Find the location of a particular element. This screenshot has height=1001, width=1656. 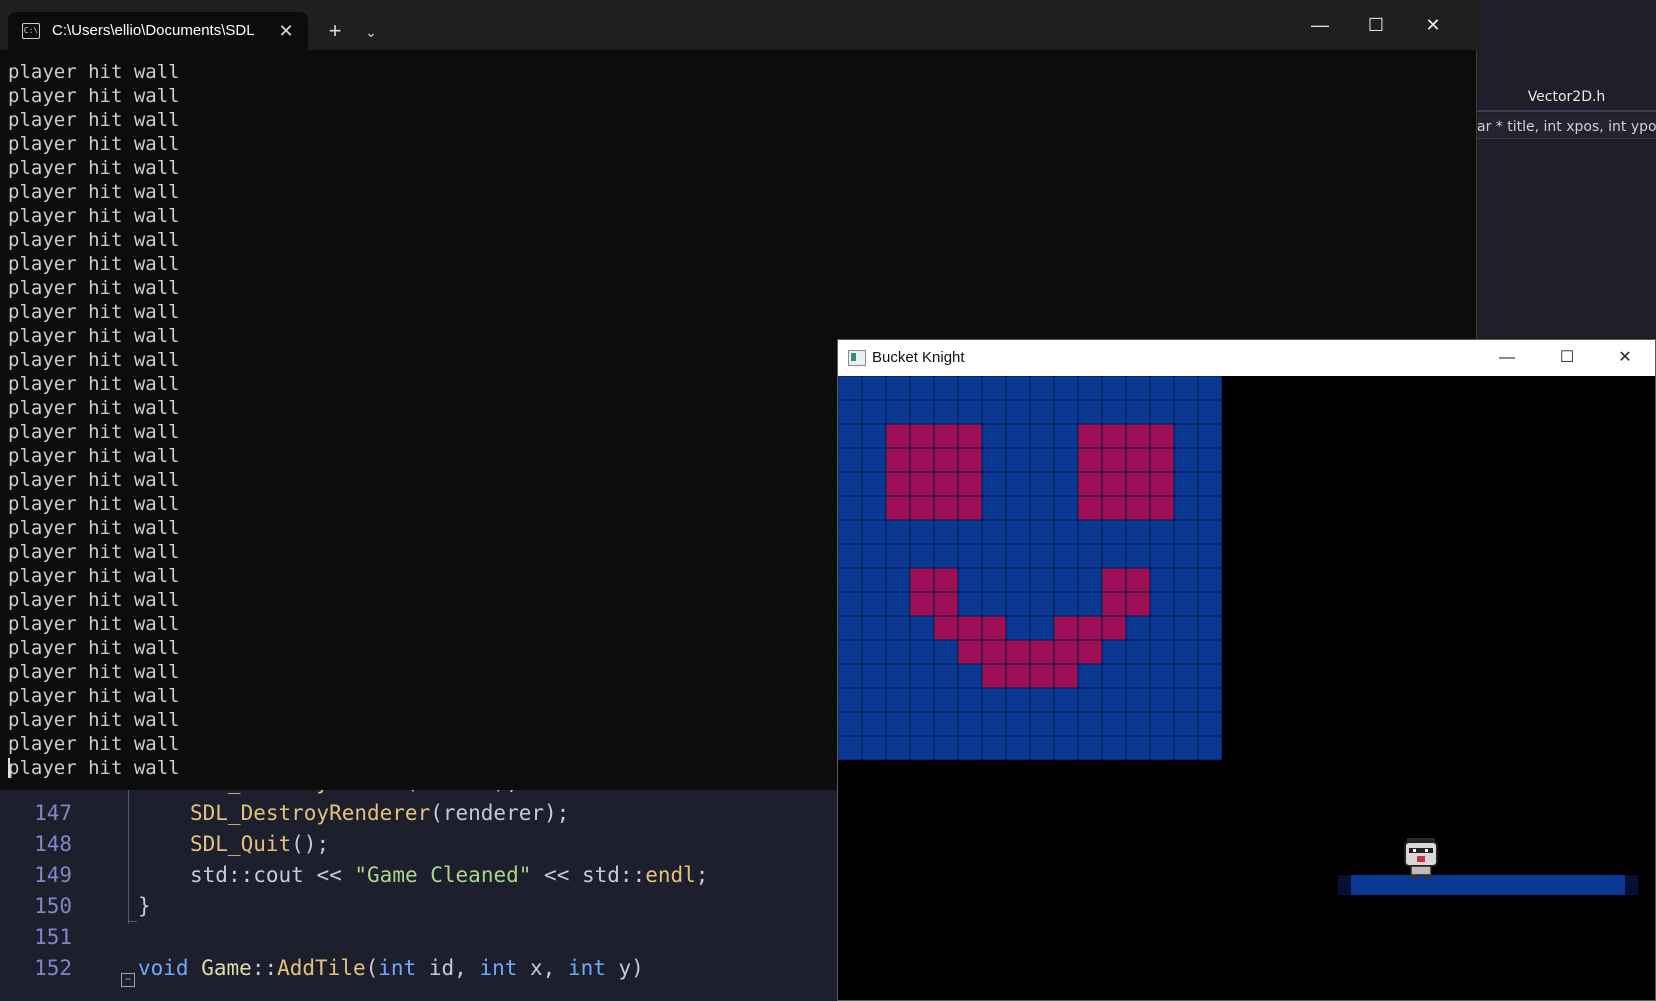

code-line: 150} is located at coordinates (418, 906).